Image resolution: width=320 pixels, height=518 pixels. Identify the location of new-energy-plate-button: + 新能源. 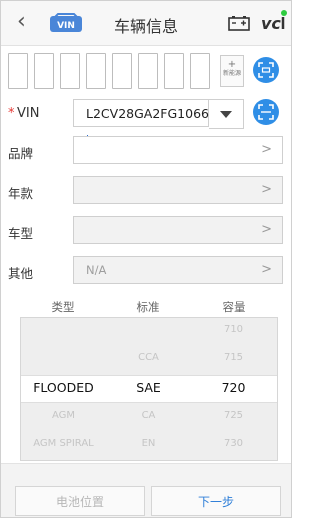
(232, 71).